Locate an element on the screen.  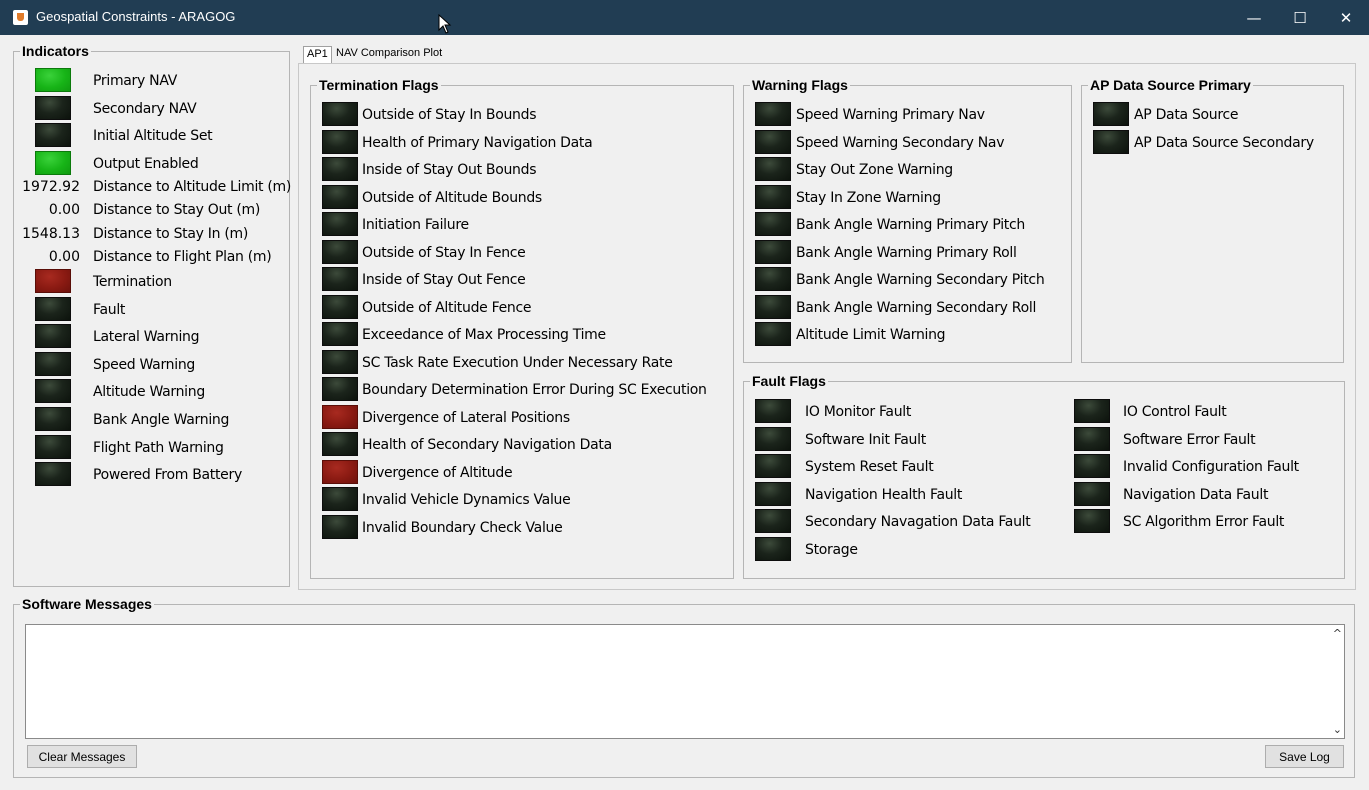
warning-speed-warning-primary-nav-label: Speed Warning Primary Nav is located at coordinates (890, 115).